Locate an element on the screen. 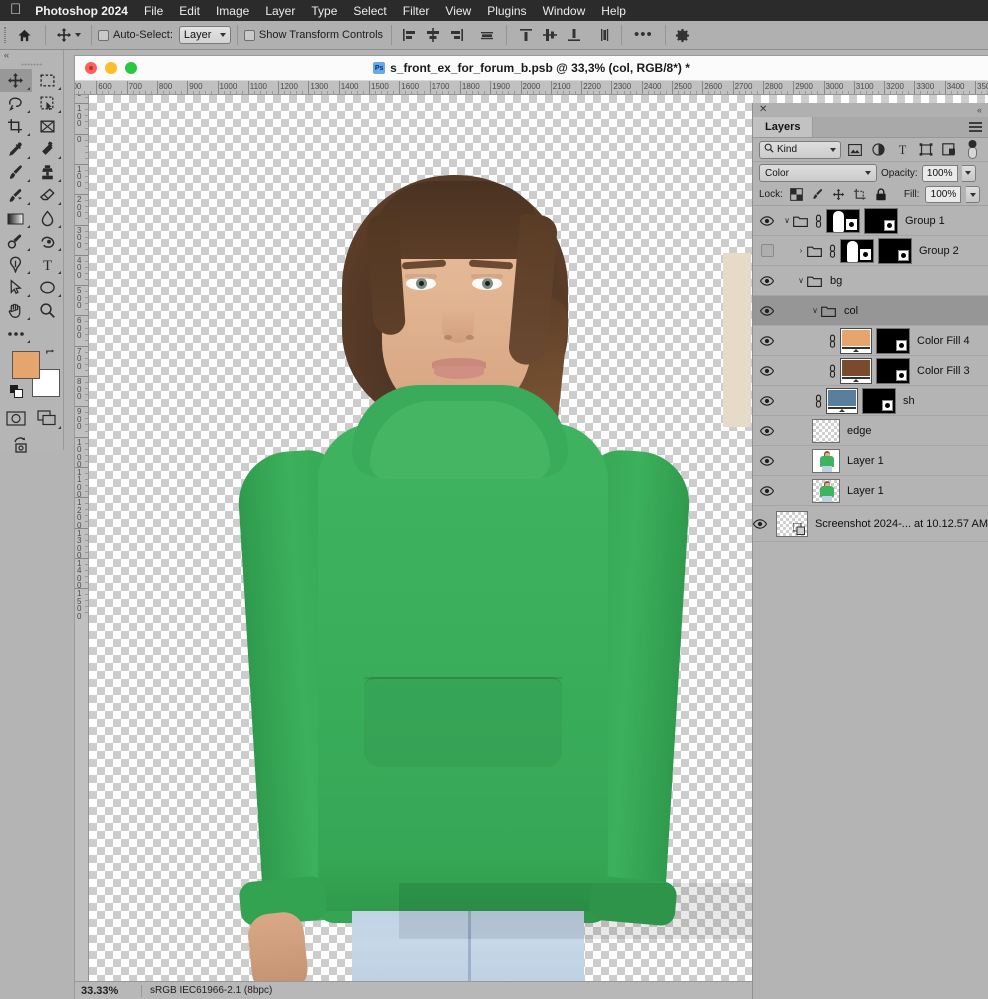 The image size is (988, 999). group-expand-chevron-icon: › is located at coordinates (801, 250).